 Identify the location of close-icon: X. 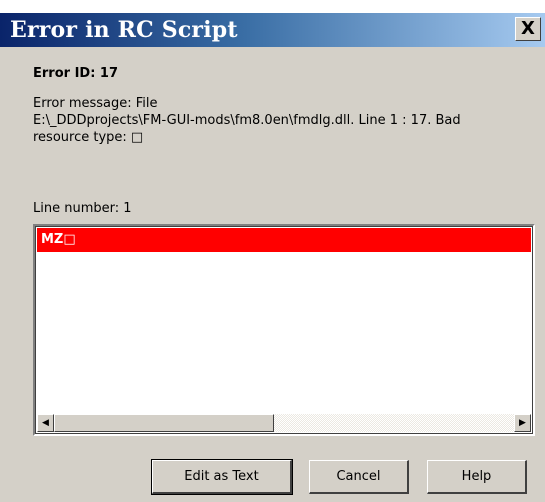
(528, 28).